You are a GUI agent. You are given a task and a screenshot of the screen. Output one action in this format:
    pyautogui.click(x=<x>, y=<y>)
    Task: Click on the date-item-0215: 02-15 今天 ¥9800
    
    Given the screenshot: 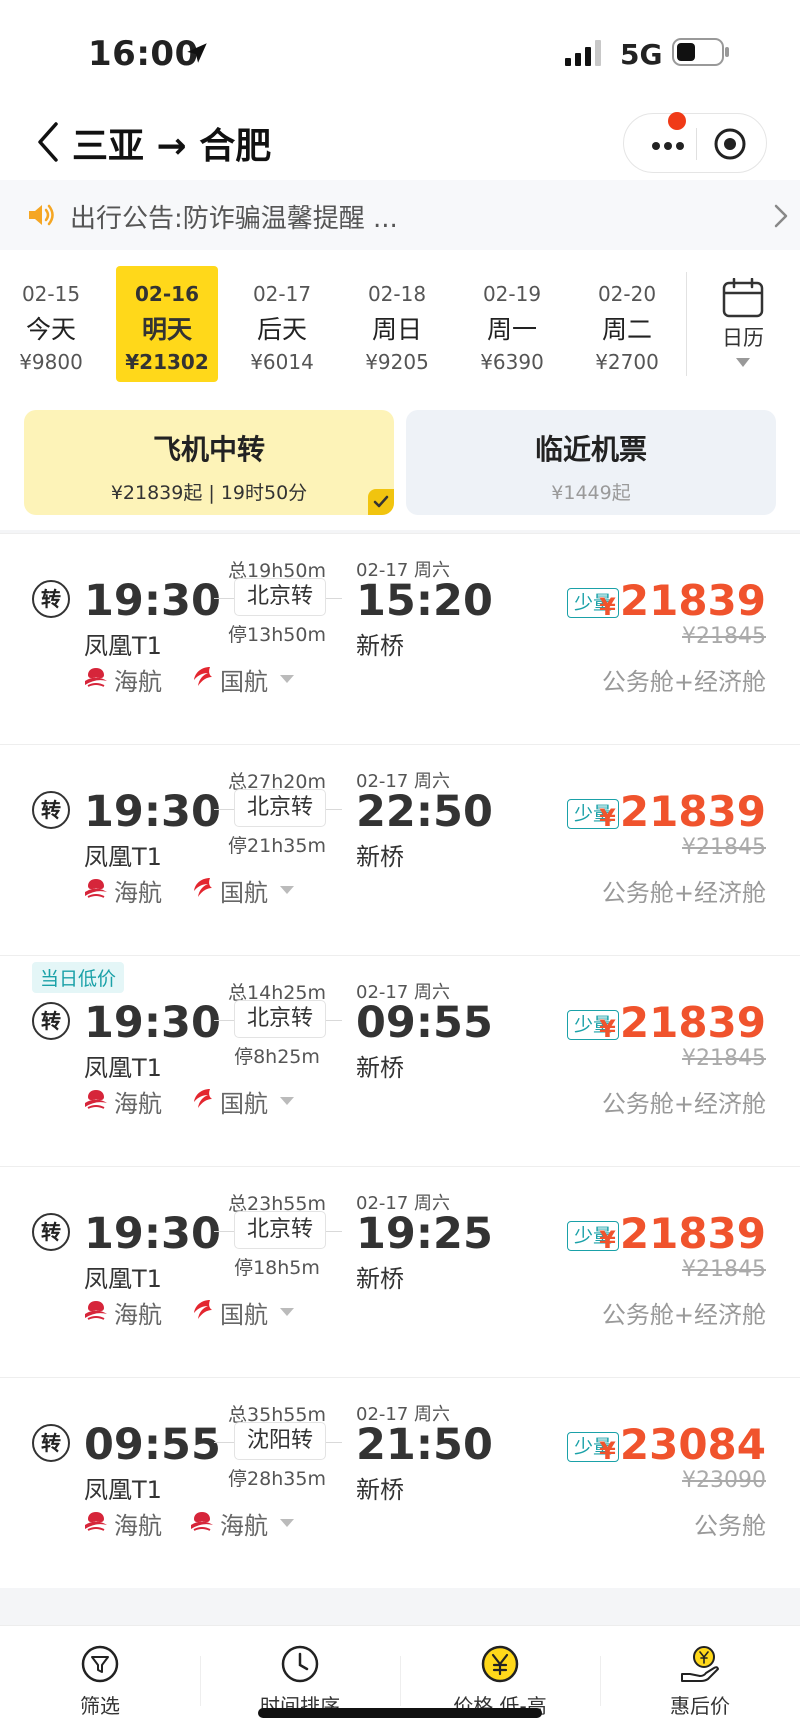 What is the action you would take?
    pyautogui.click(x=51, y=324)
    